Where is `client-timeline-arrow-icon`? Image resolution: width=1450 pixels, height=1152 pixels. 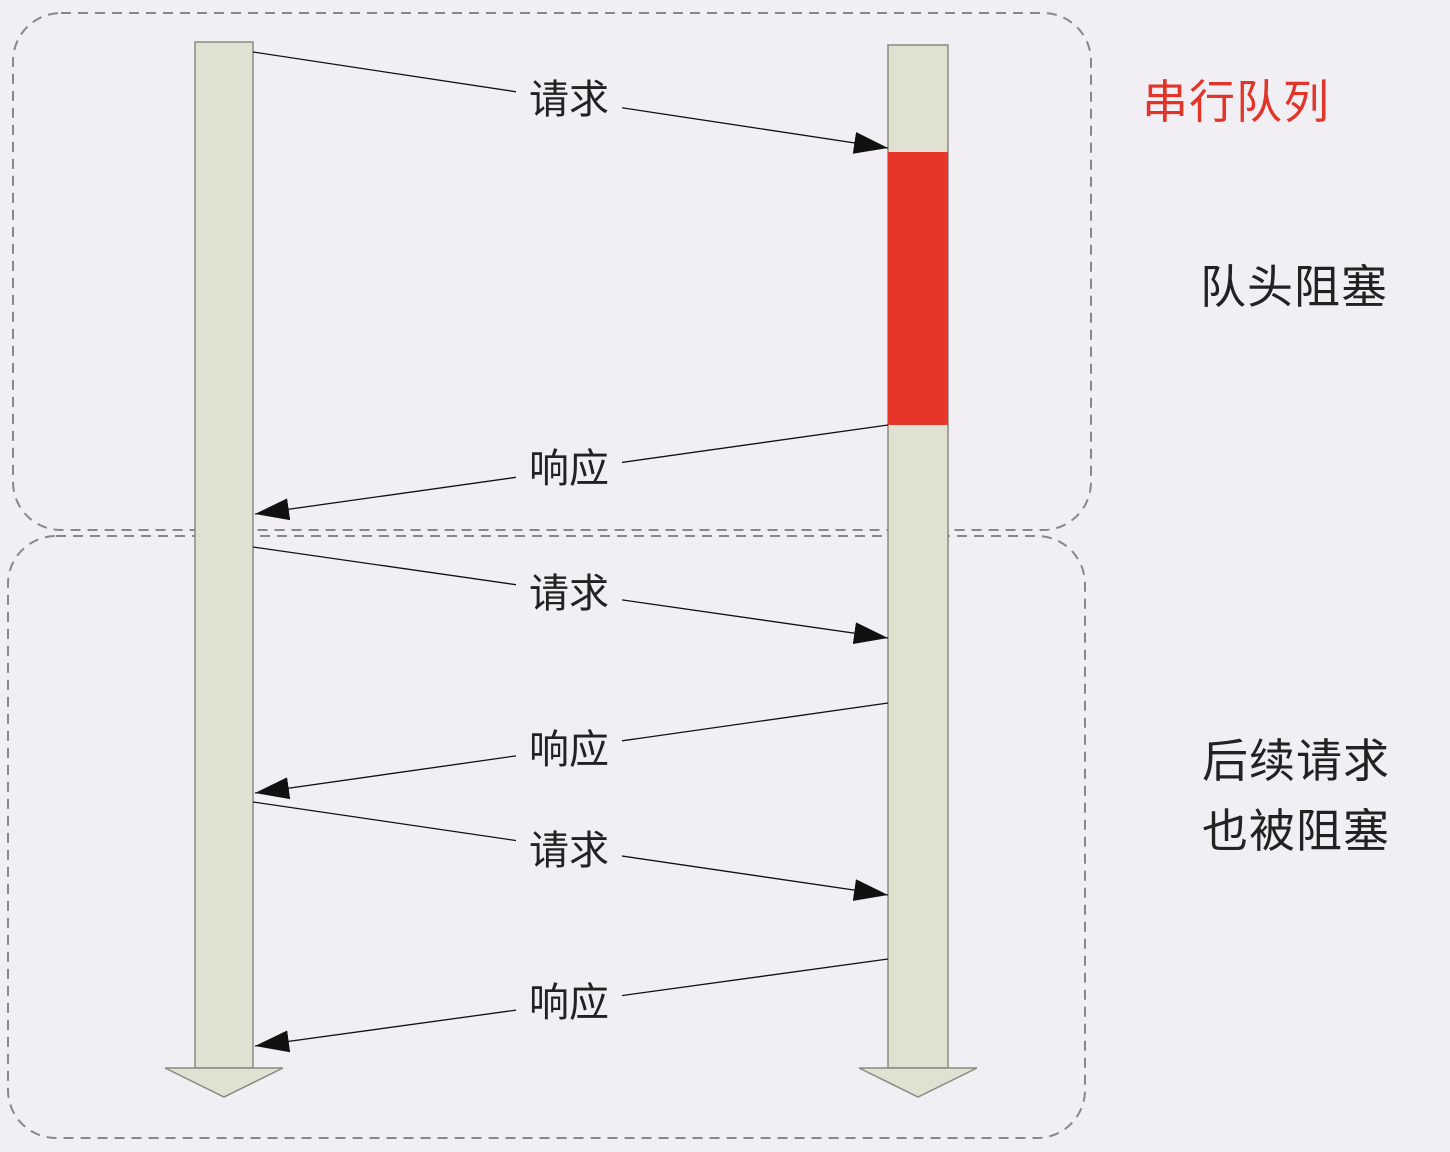 client-timeline-arrow-icon is located at coordinates (224, 1082).